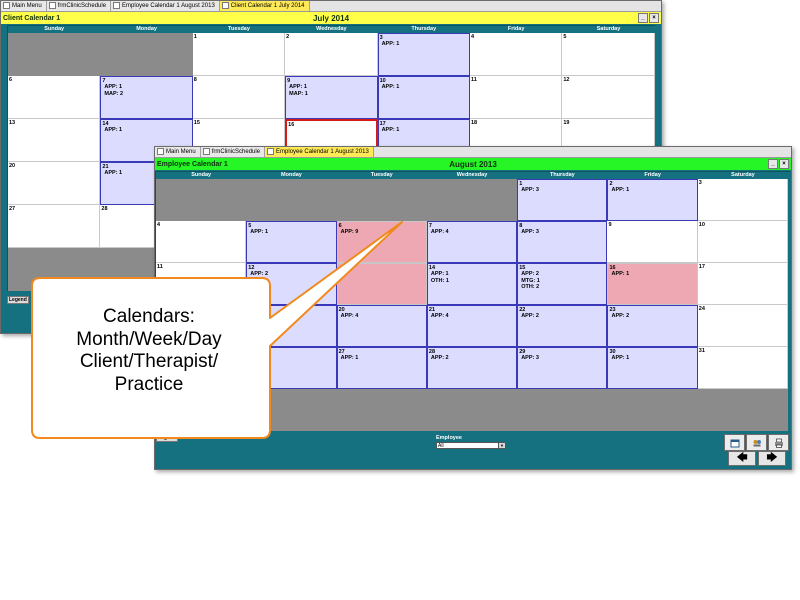 Image resolution: width=800 pixels, height=600 pixels. Describe the element at coordinates (54, 140) in the screenshot. I see `calendar-day-cell: 13` at that location.